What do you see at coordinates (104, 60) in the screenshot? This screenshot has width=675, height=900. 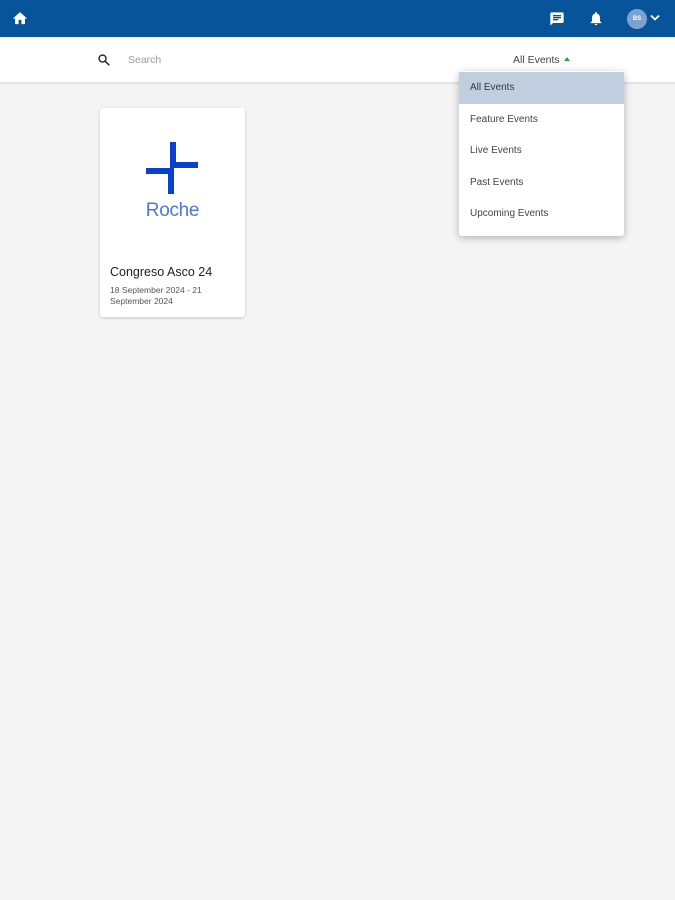 I see `search-icon` at bounding box center [104, 60].